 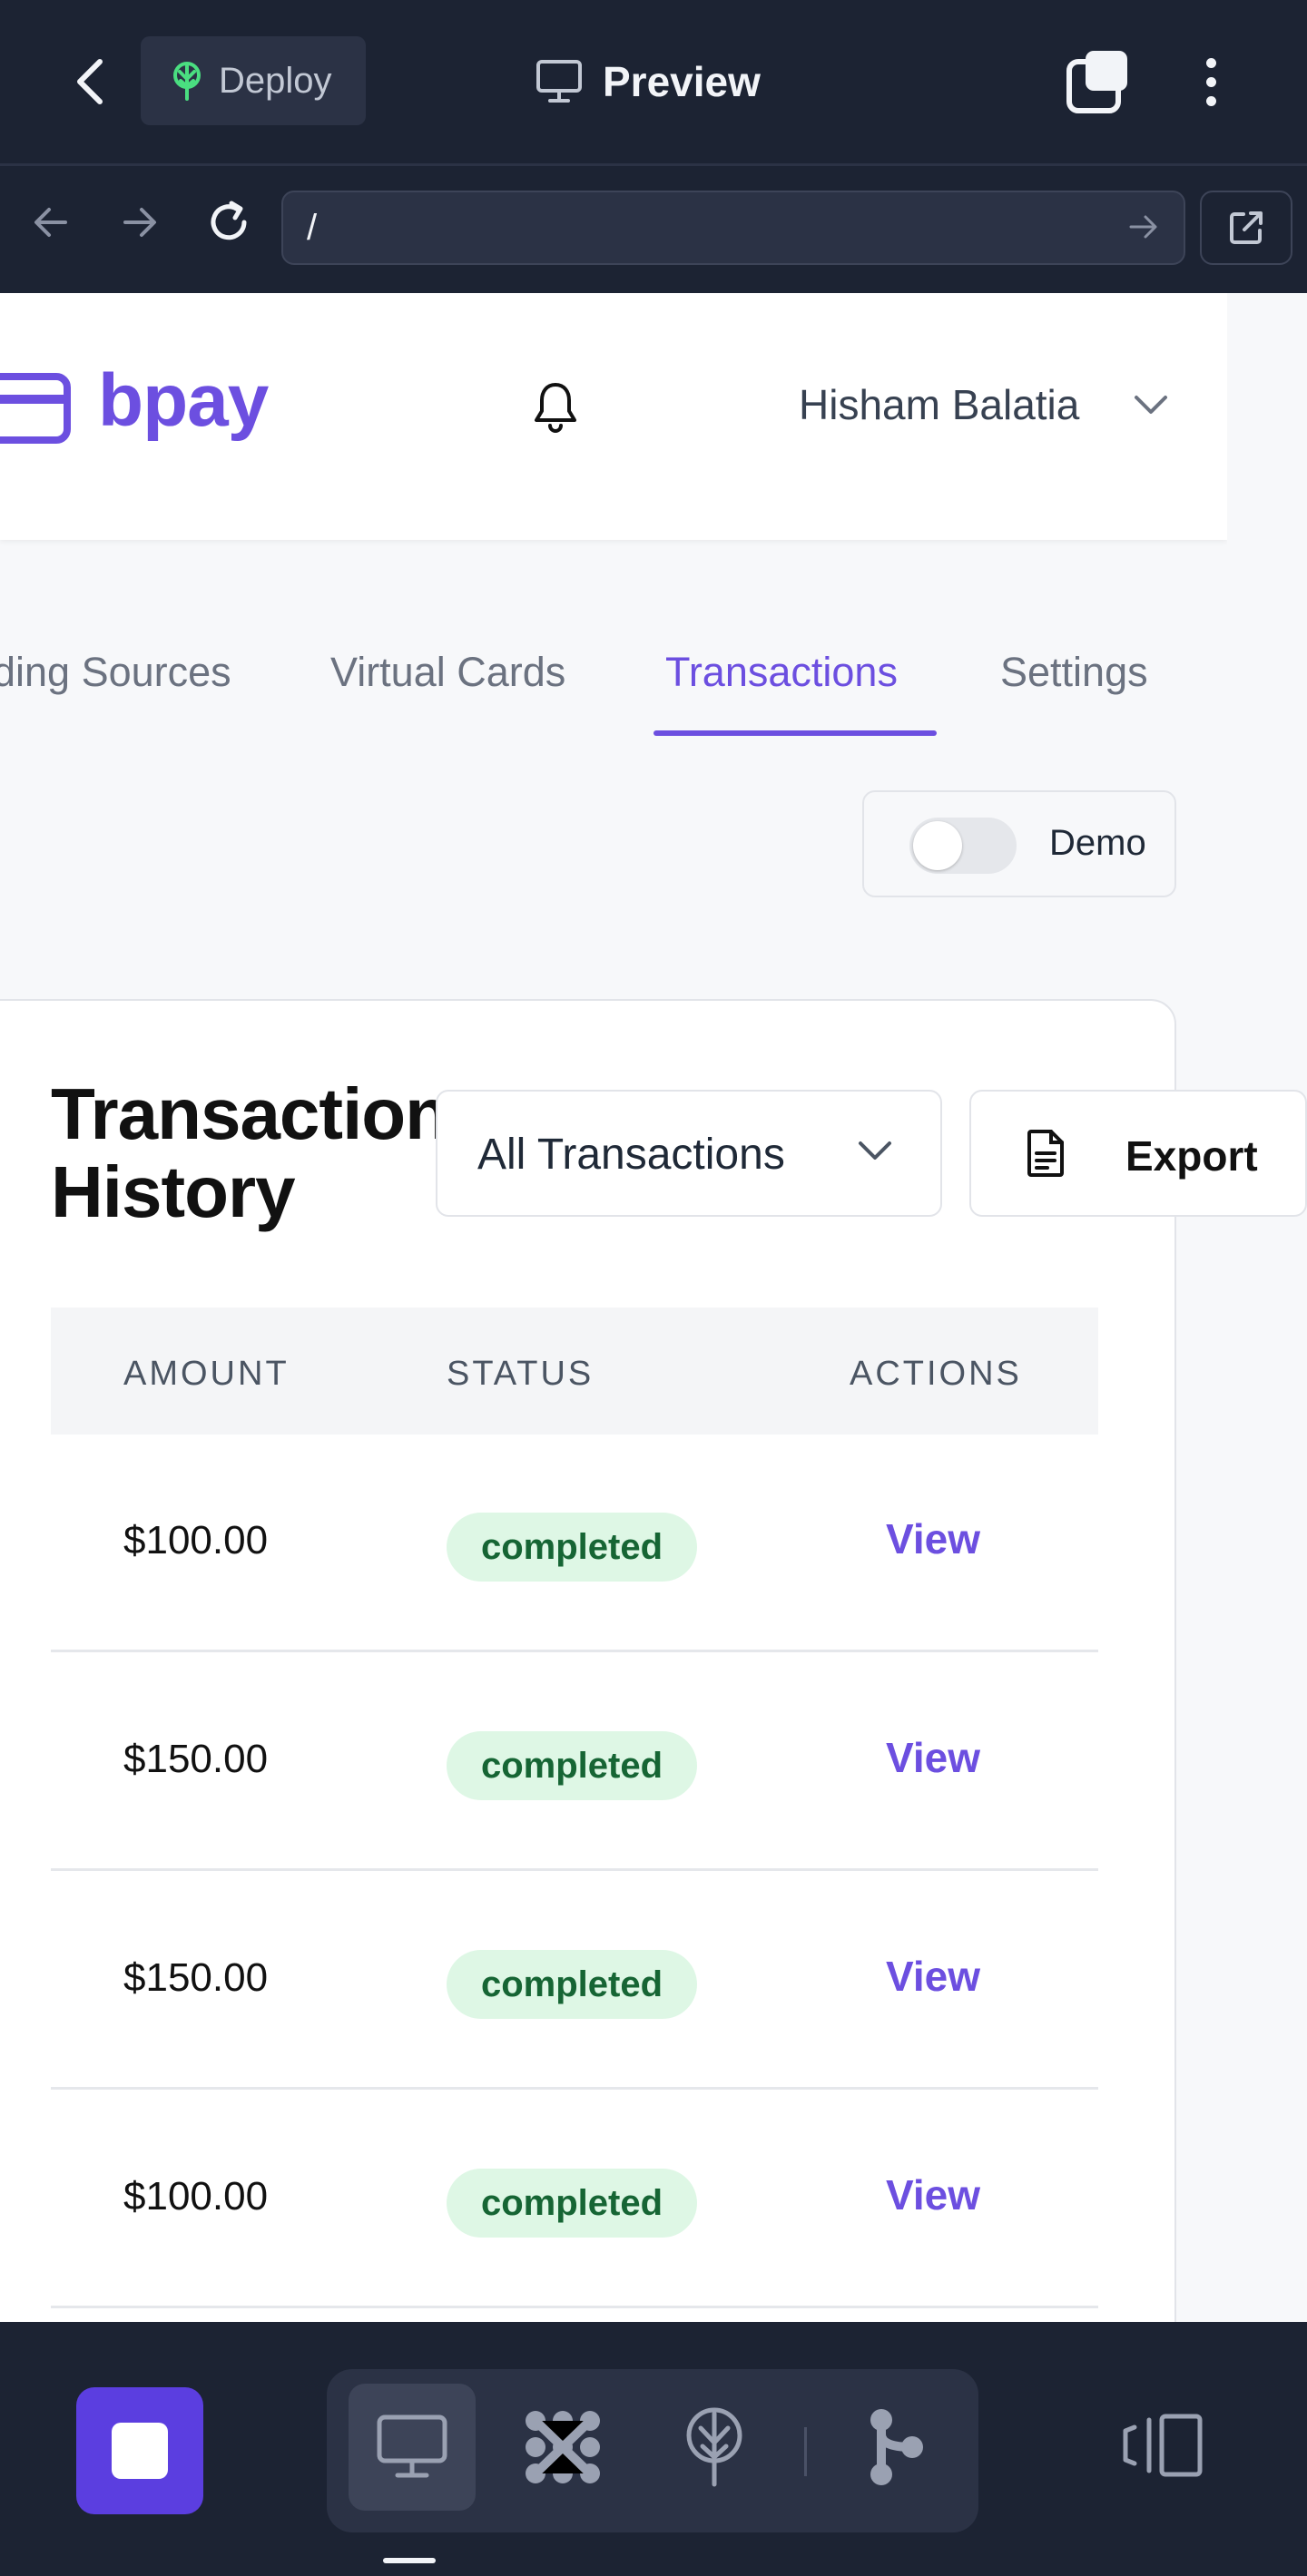 I want to click on dock-workflows-button, so click(x=562, y=2447).